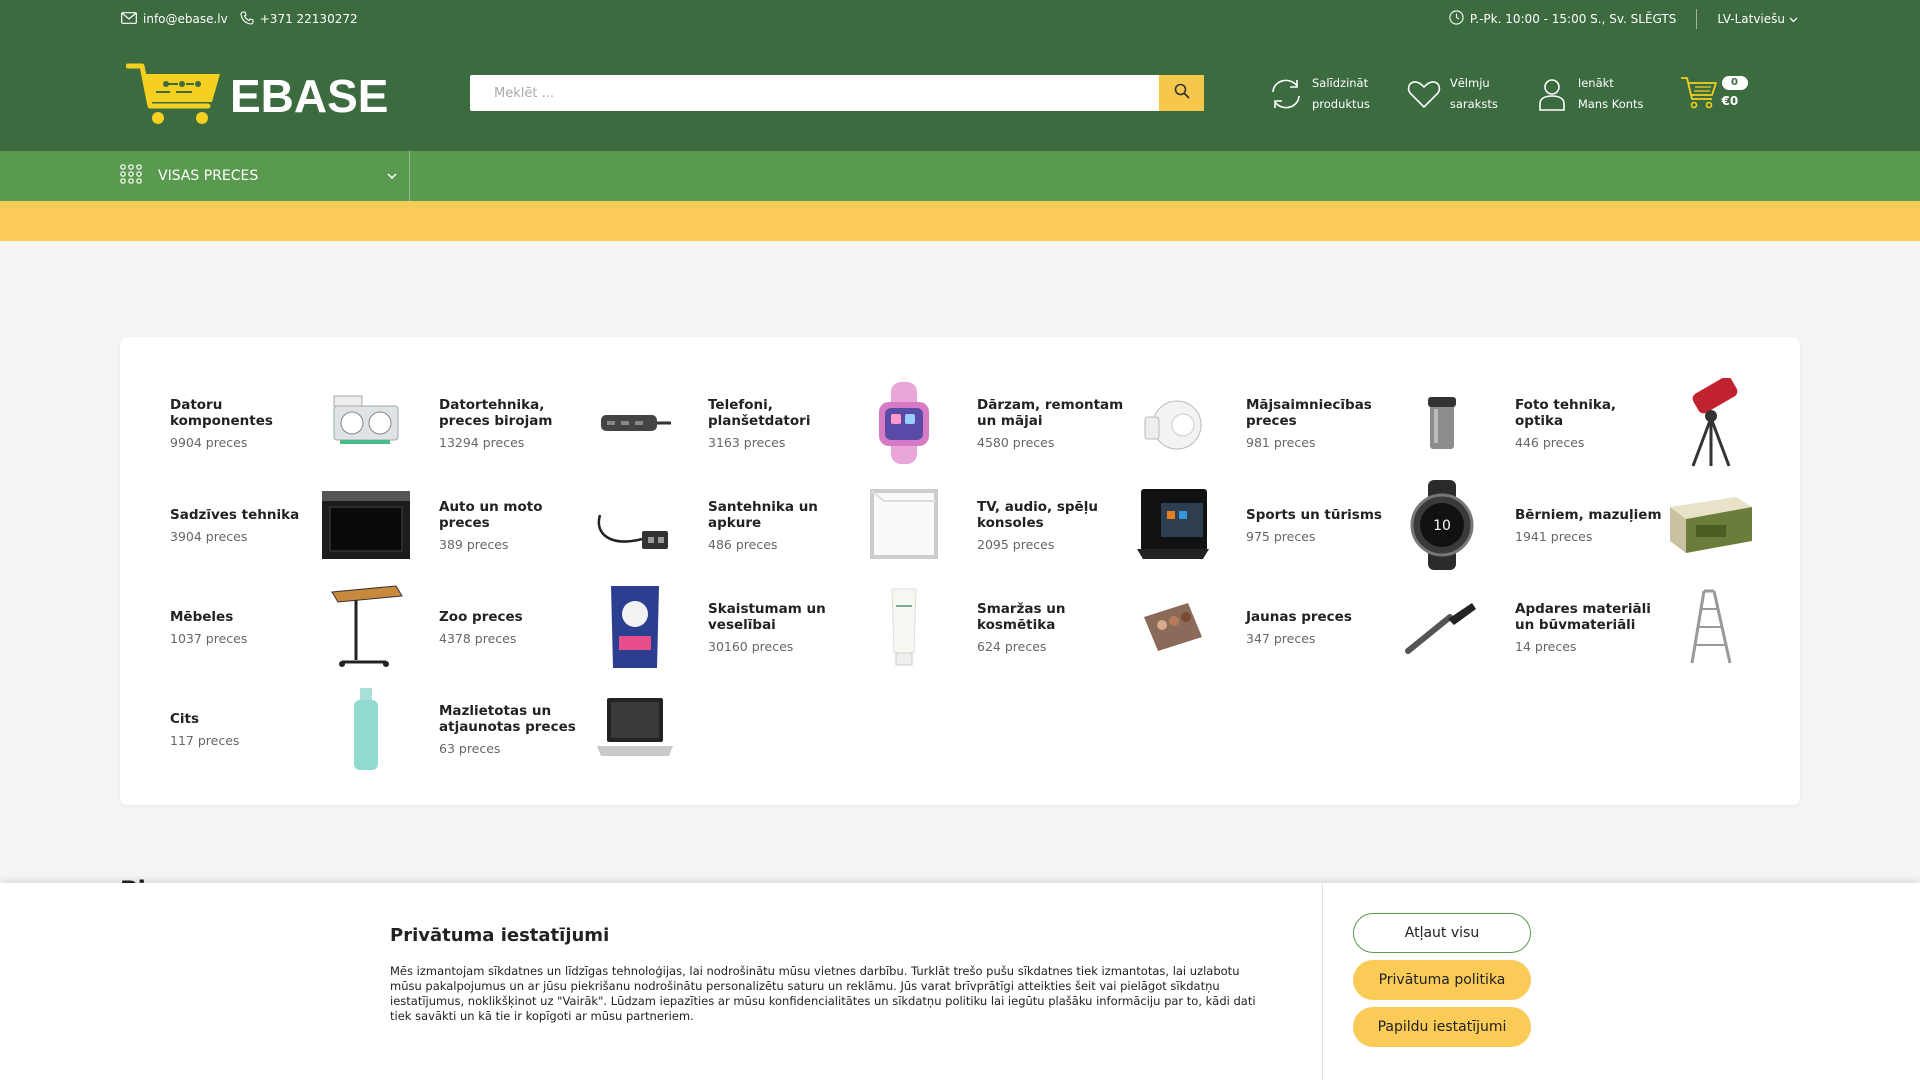 This screenshot has width=1920, height=1080. I want to click on eyeshadow-palette-icon, so click(1173, 627).